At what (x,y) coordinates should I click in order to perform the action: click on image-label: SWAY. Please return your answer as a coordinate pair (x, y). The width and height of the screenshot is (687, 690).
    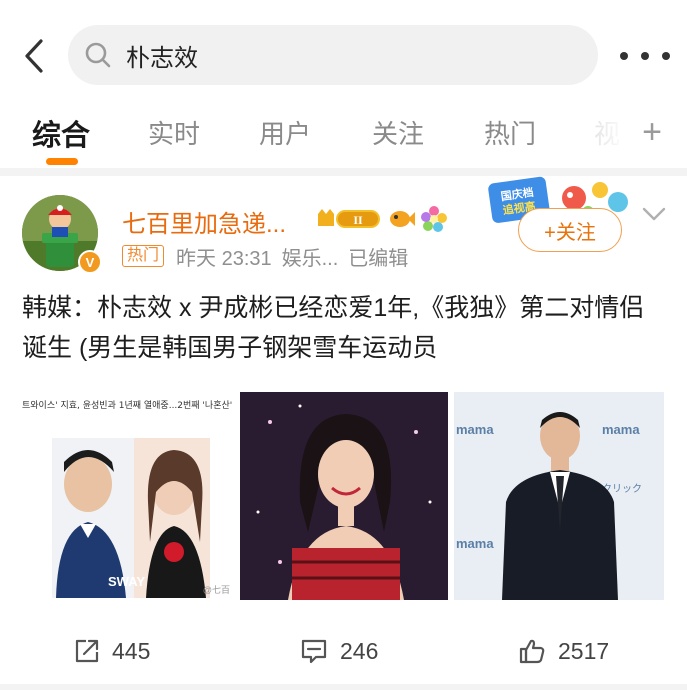
    Looking at the image, I should click on (127, 581).